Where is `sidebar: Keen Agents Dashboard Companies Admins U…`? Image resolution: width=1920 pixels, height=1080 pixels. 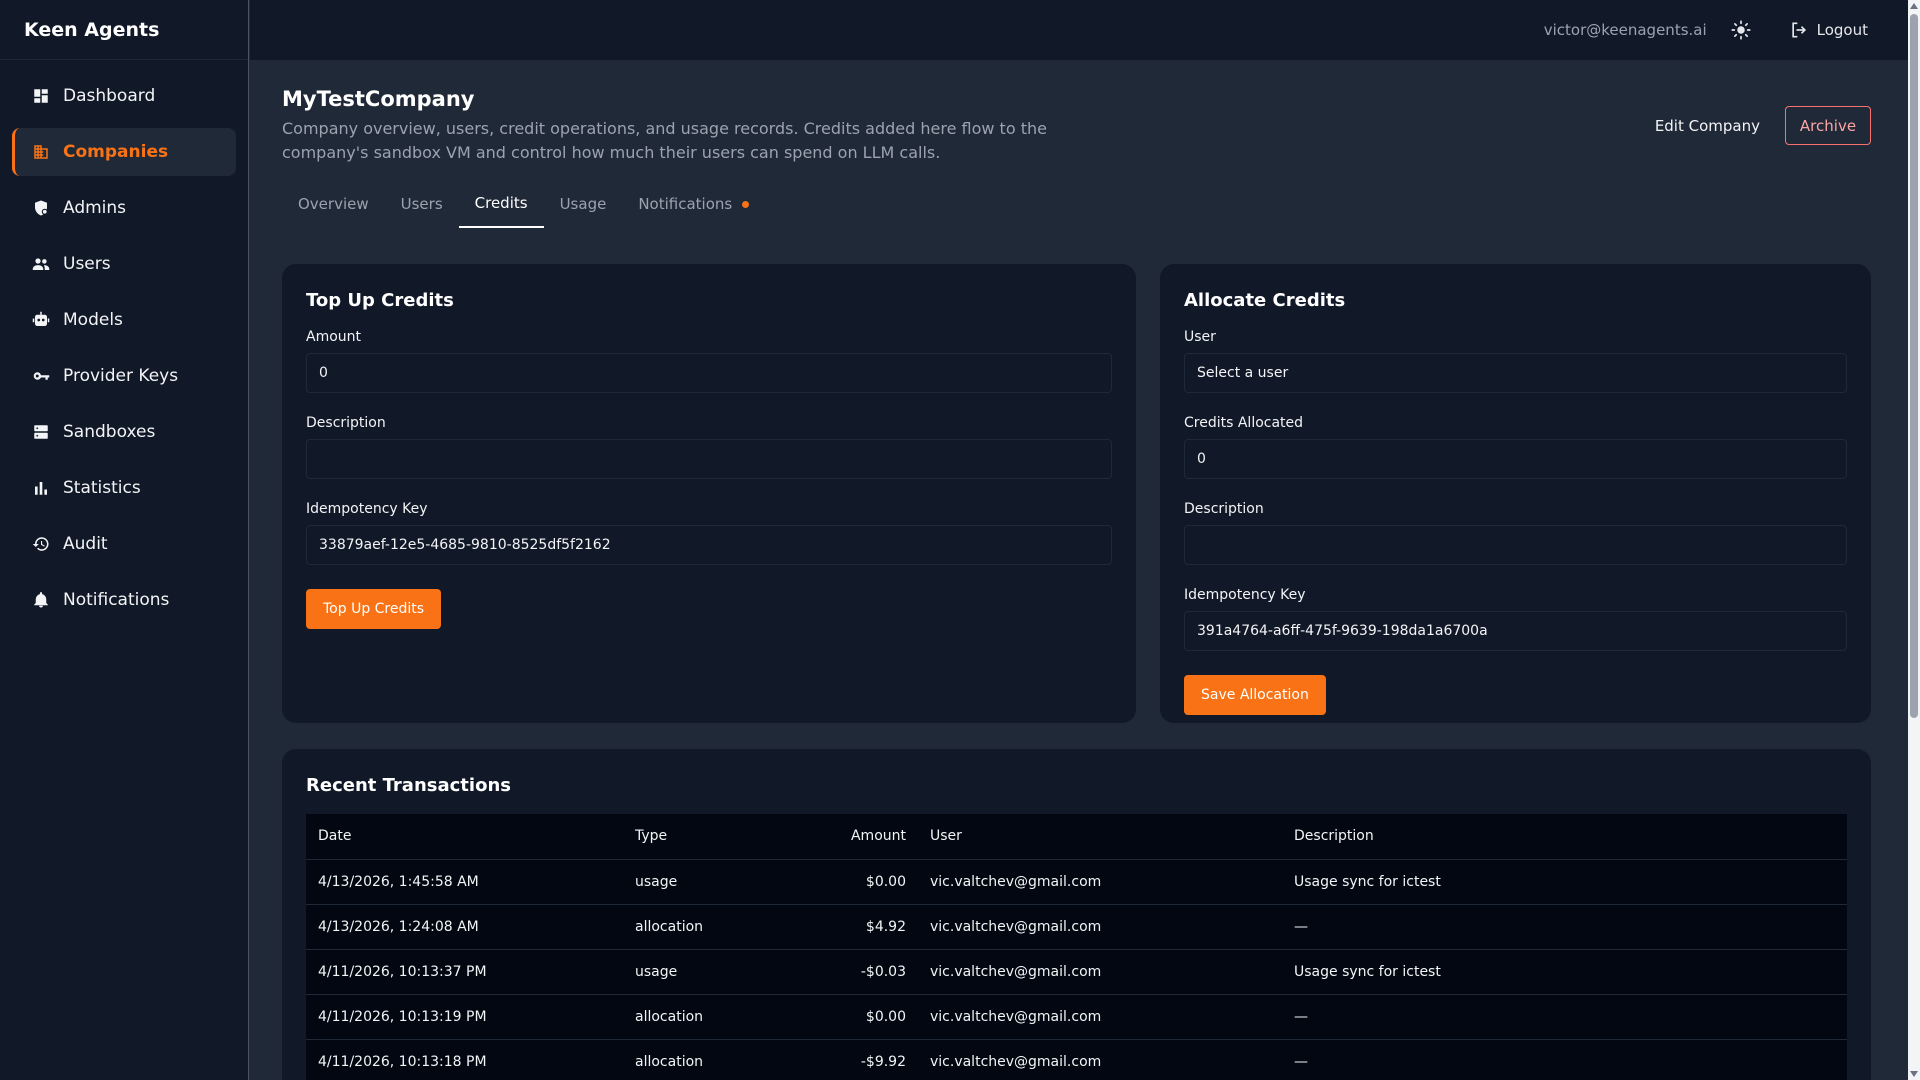 sidebar: Keen Agents Dashboard Companies Admins U… is located at coordinates (124, 540).